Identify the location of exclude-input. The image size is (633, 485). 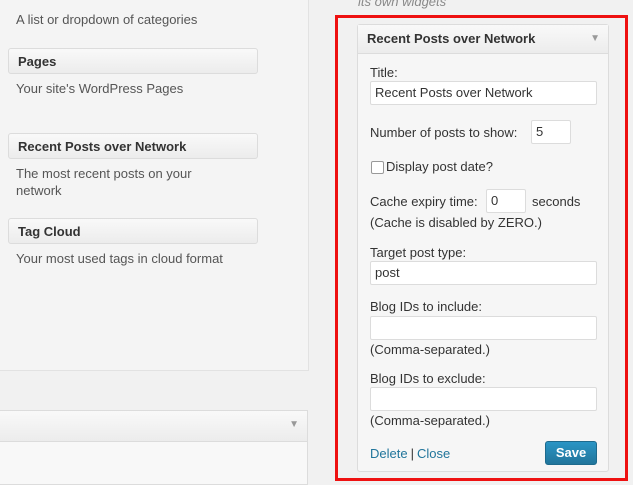
(483, 399).